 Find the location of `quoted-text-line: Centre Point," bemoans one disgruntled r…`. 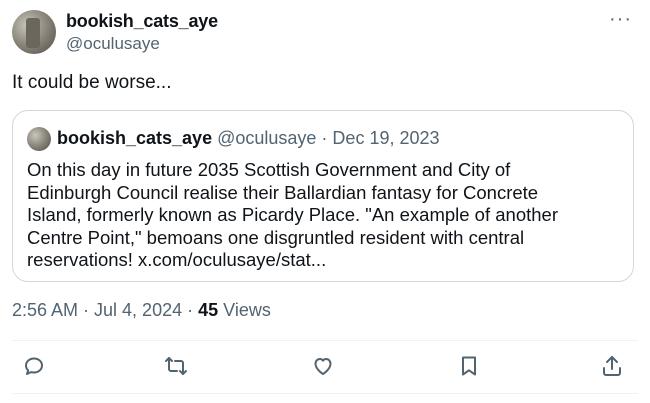

quoted-text-line: Centre Point," bemoans one disgruntled r… is located at coordinates (276, 237).